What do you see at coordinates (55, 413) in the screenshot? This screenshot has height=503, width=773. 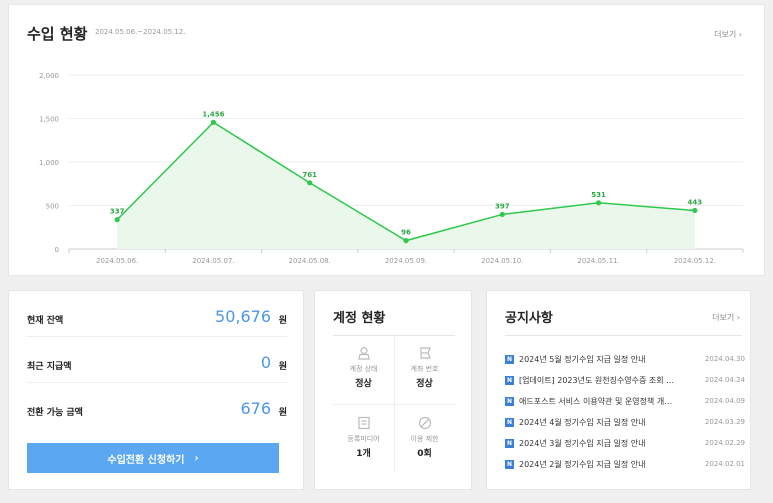 I see `balance-label: 전환 가능 금액` at bounding box center [55, 413].